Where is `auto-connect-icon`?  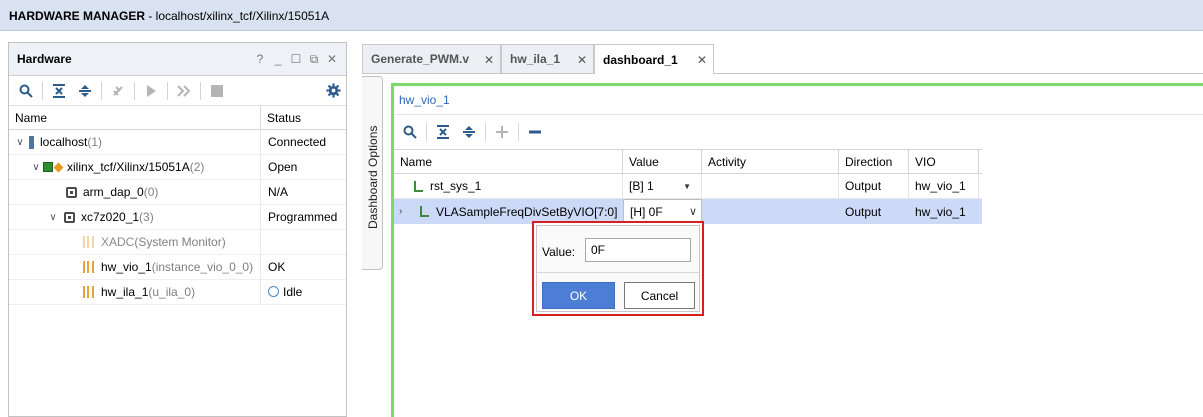 auto-connect-icon is located at coordinates (118, 91).